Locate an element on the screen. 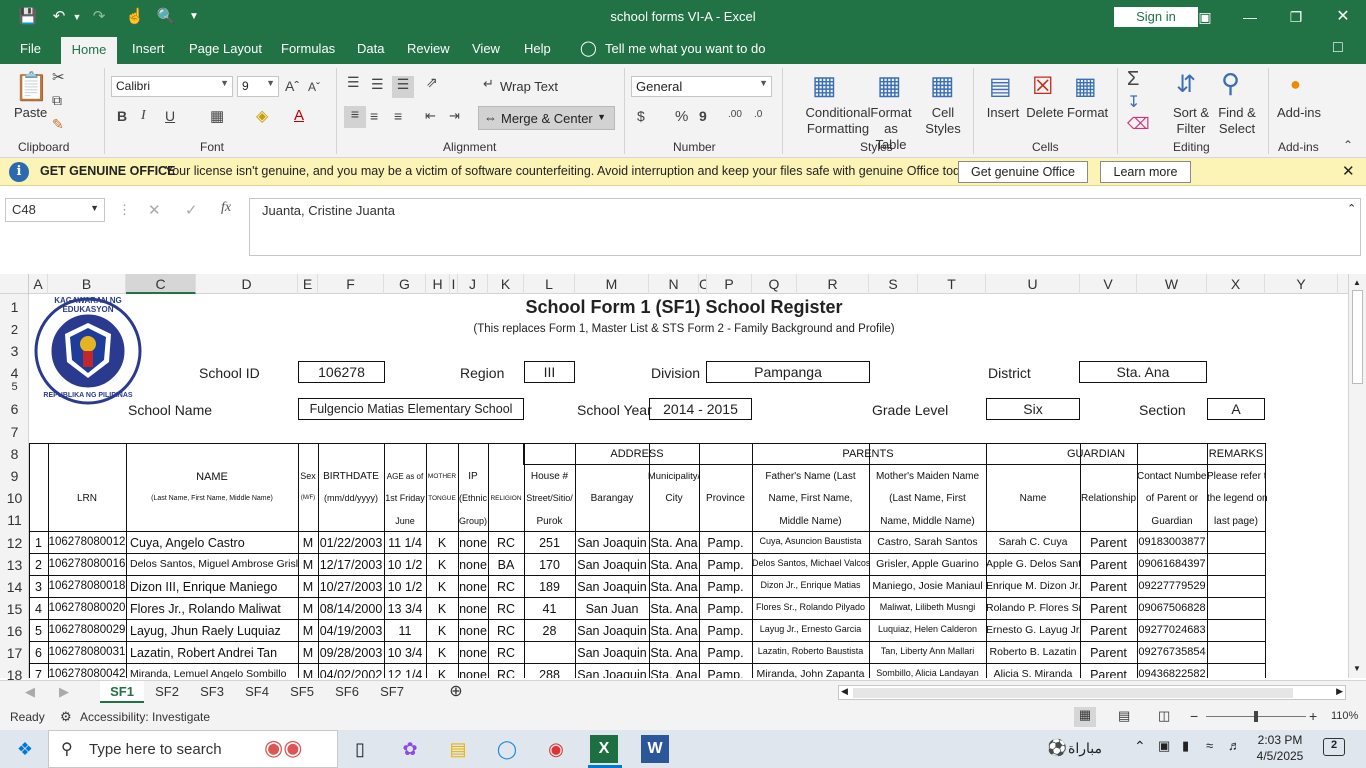 Image resolution: width=1366 pixels, height=768 pixels. align-middle-icon: ☰ is located at coordinates (377, 84).